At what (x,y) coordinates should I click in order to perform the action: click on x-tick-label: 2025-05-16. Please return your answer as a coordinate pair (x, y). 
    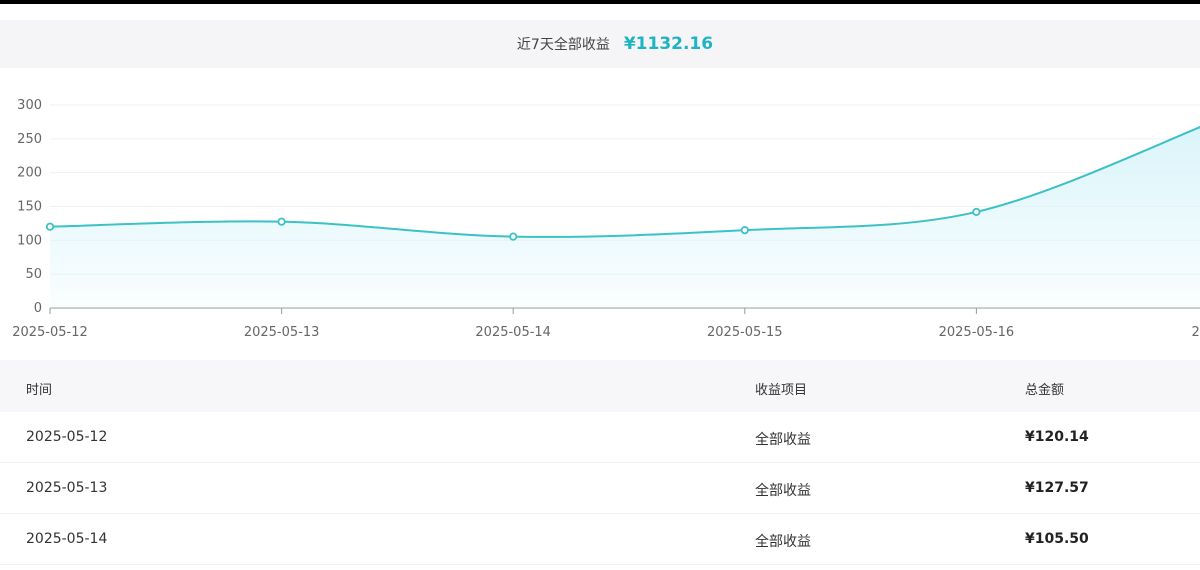
    Looking at the image, I should click on (977, 332).